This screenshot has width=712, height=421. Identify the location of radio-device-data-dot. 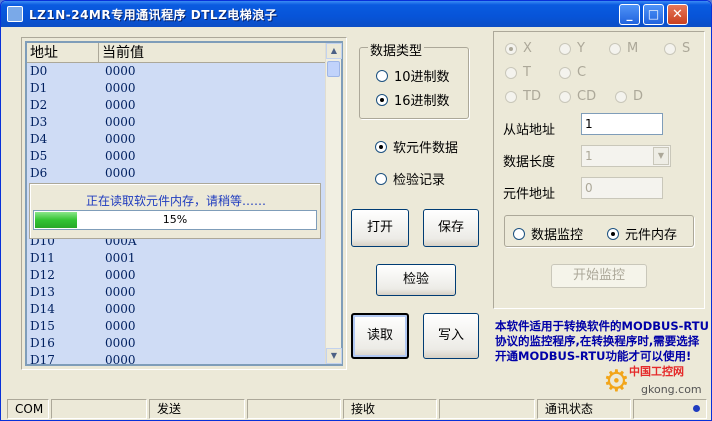
(381, 146).